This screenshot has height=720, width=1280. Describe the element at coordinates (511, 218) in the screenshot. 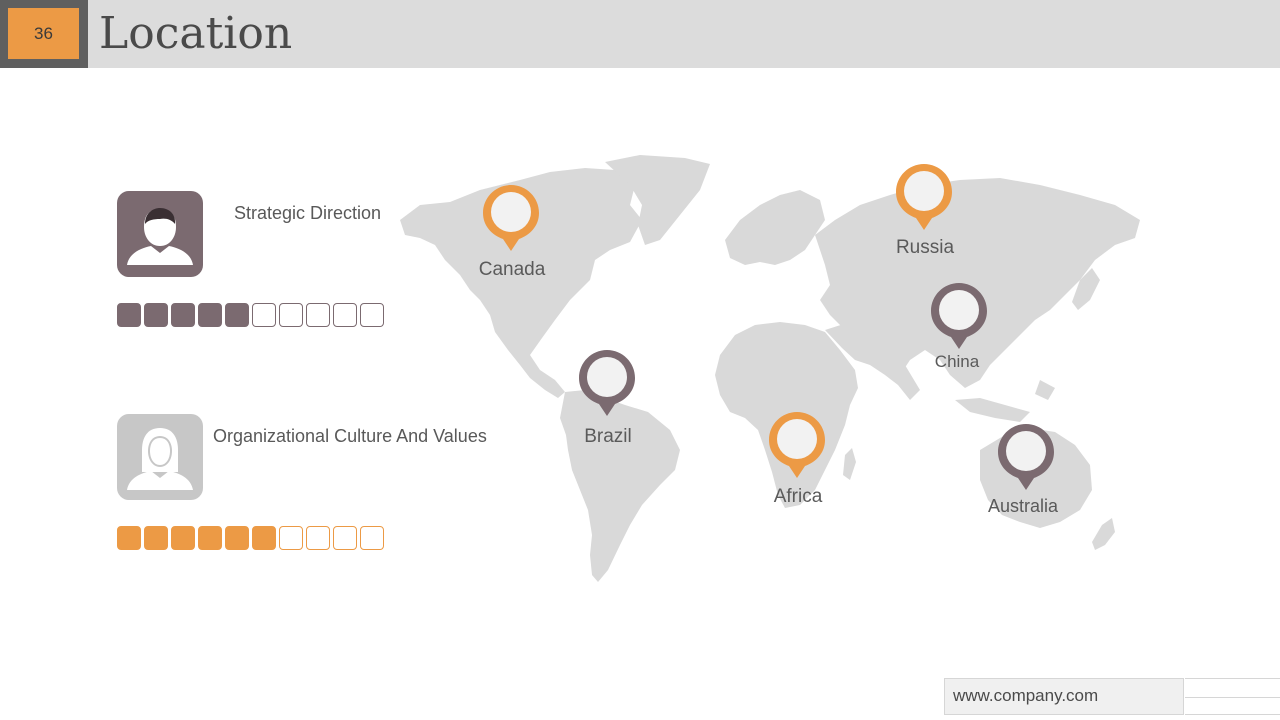

I see `canada-pin-icon` at that location.